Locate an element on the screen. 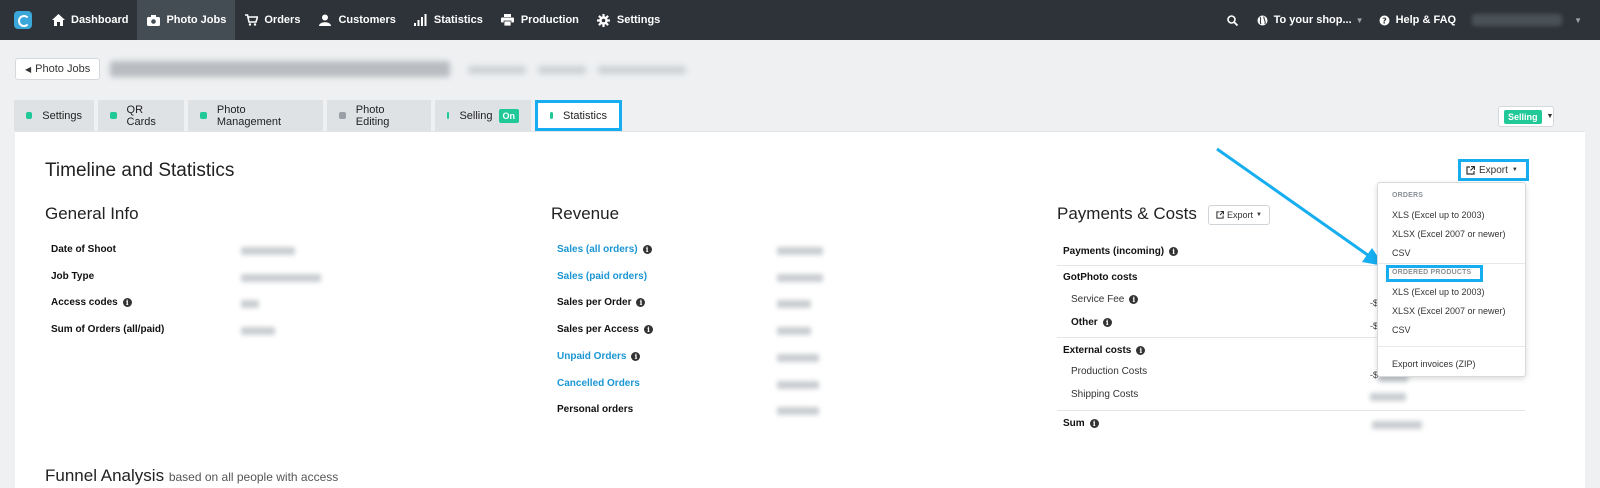  products-csv-item: CSV is located at coordinates (1401, 330).